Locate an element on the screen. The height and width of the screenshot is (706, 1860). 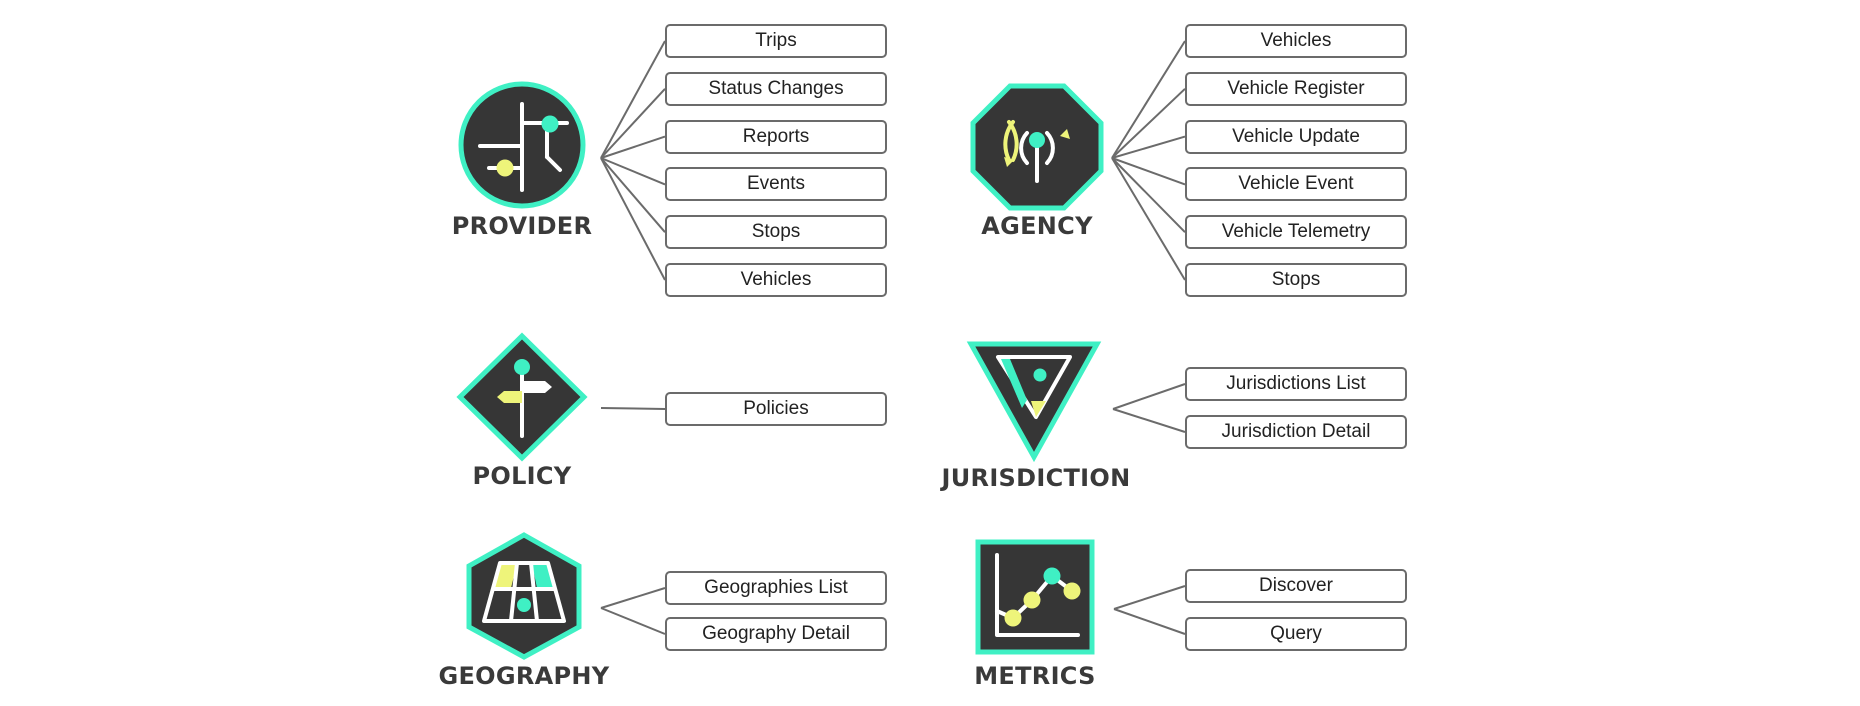
endpoint-label: Vehicle Update is located at coordinates (1296, 136).